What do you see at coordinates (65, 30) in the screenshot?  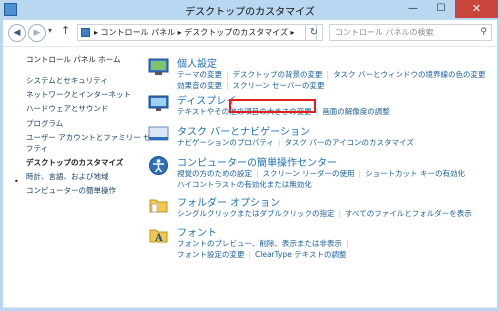 I see `up-arrow-icon: ↑` at bounding box center [65, 30].